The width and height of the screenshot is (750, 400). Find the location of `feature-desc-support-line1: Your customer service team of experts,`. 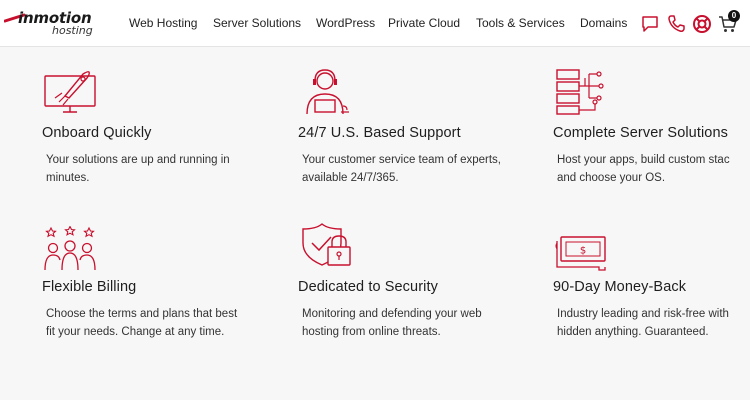

feature-desc-support-line1: Your customer service team of experts, is located at coordinates (401, 160).